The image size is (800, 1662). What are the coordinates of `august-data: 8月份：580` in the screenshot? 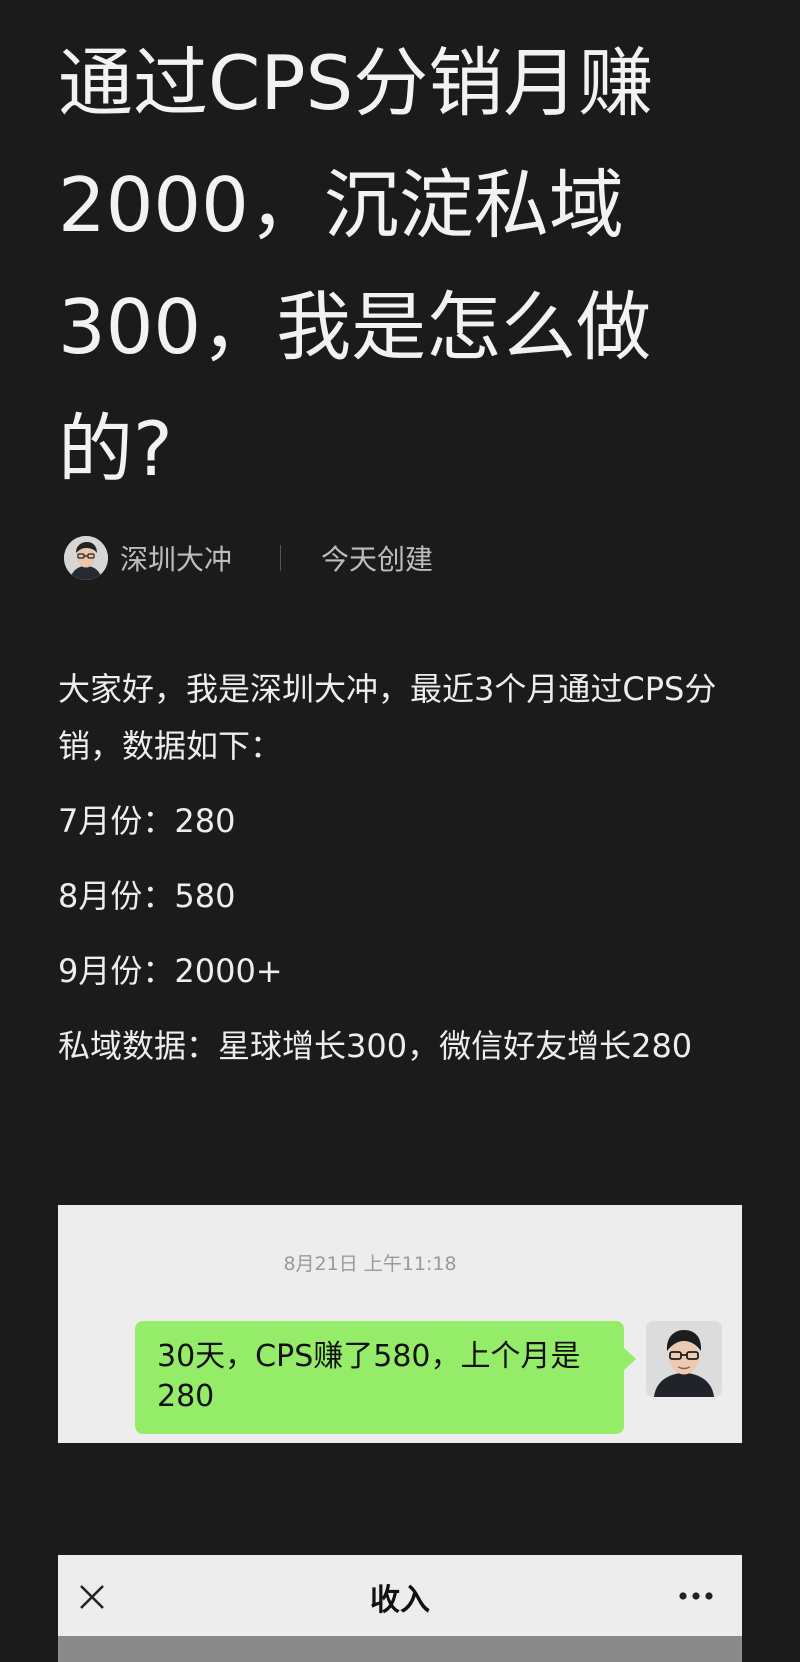 It's located at (147, 896).